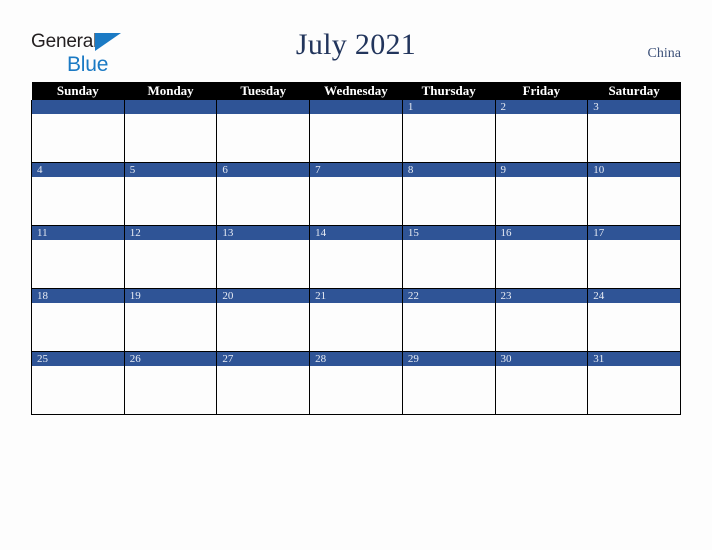  I want to click on day-number: 12, so click(170, 233).